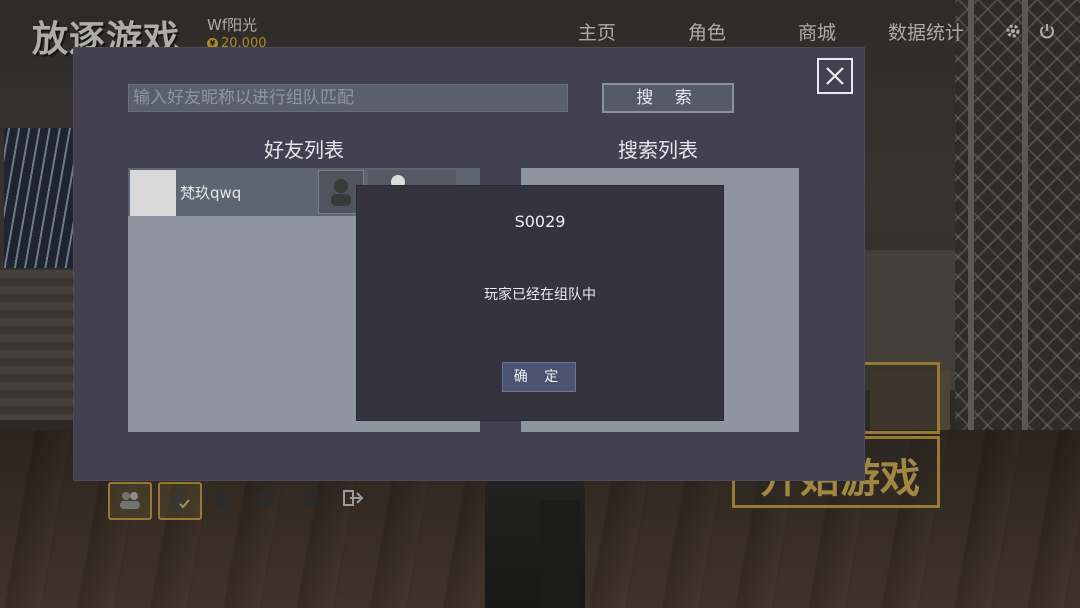 Image resolution: width=1080 pixels, height=608 pixels. What do you see at coordinates (540, 295) in the screenshot?
I see `dialog-message: 玩家已经在组队中` at bounding box center [540, 295].